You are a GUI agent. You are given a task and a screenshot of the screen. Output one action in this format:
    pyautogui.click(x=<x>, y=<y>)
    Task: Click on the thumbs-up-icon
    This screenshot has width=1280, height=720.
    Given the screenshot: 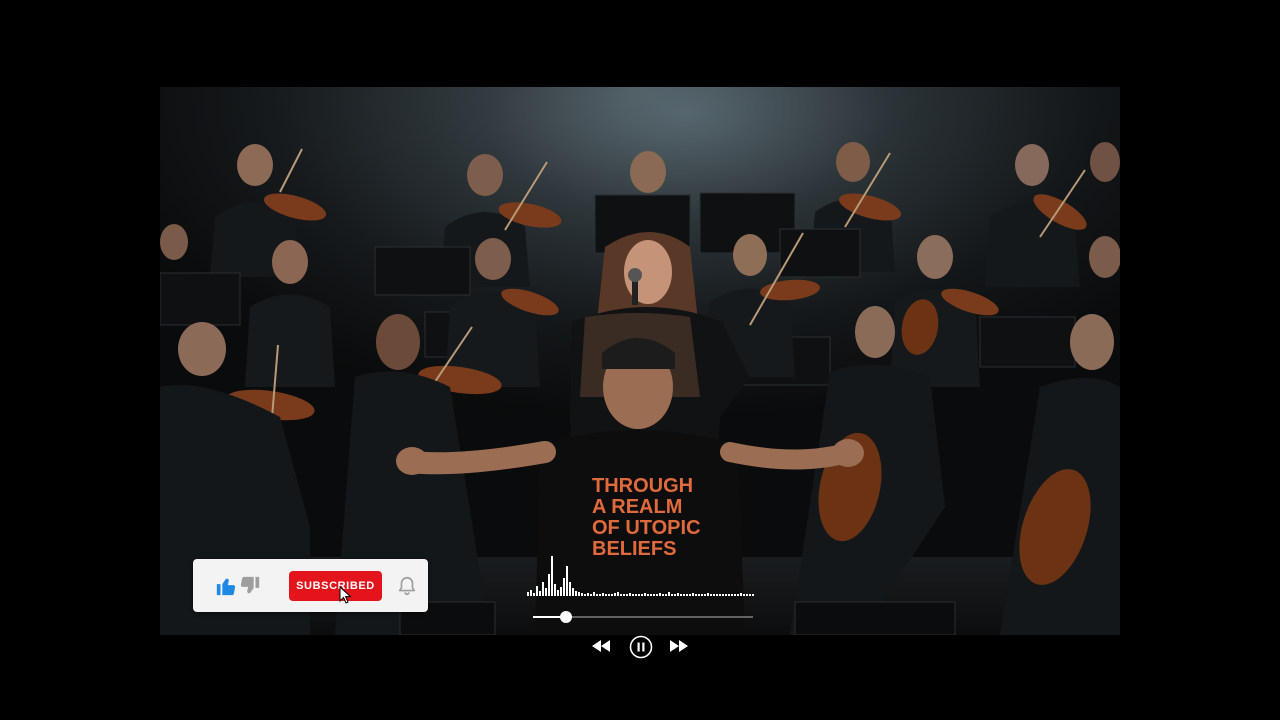 What is the action you would take?
    pyautogui.click(x=226, y=586)
    